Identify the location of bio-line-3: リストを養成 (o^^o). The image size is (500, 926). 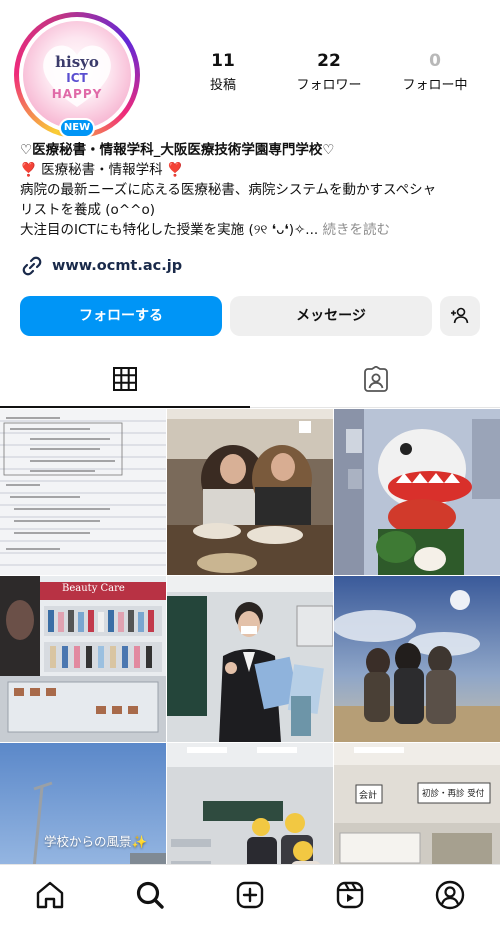
(87, 210).